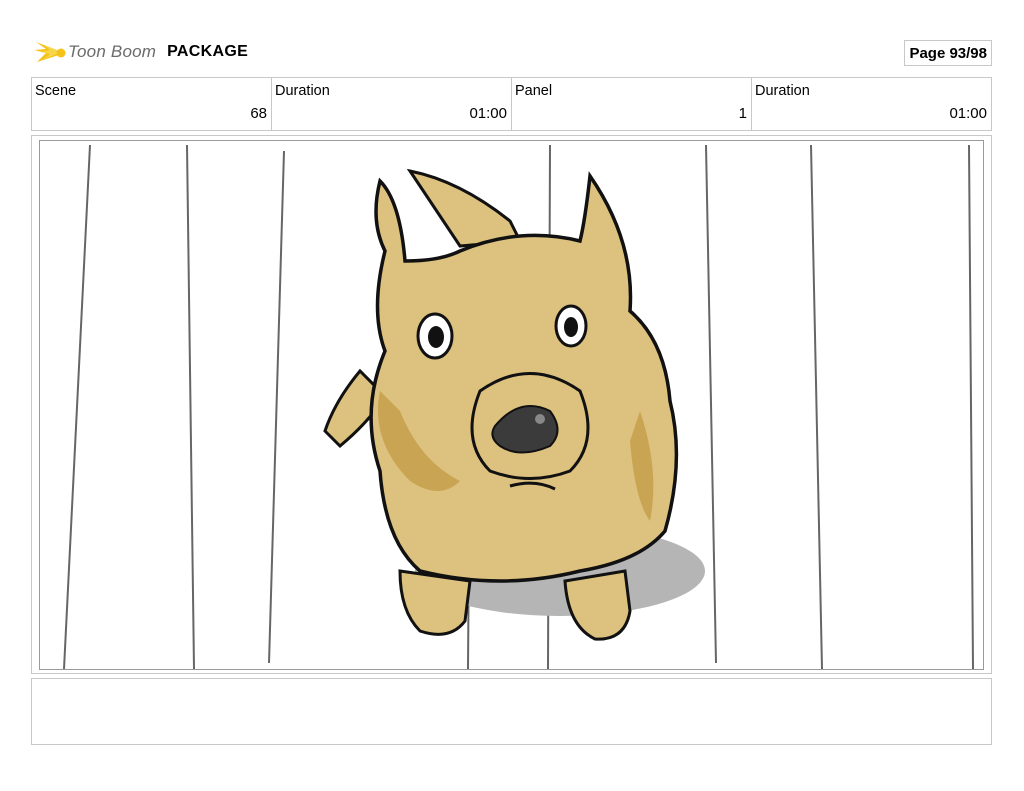 The image size is (1024, 791). What do you see at coordinates (302, 91) in the screenshot?
I see `scene-duration-label: Duration` at bounding box center [302, 91].